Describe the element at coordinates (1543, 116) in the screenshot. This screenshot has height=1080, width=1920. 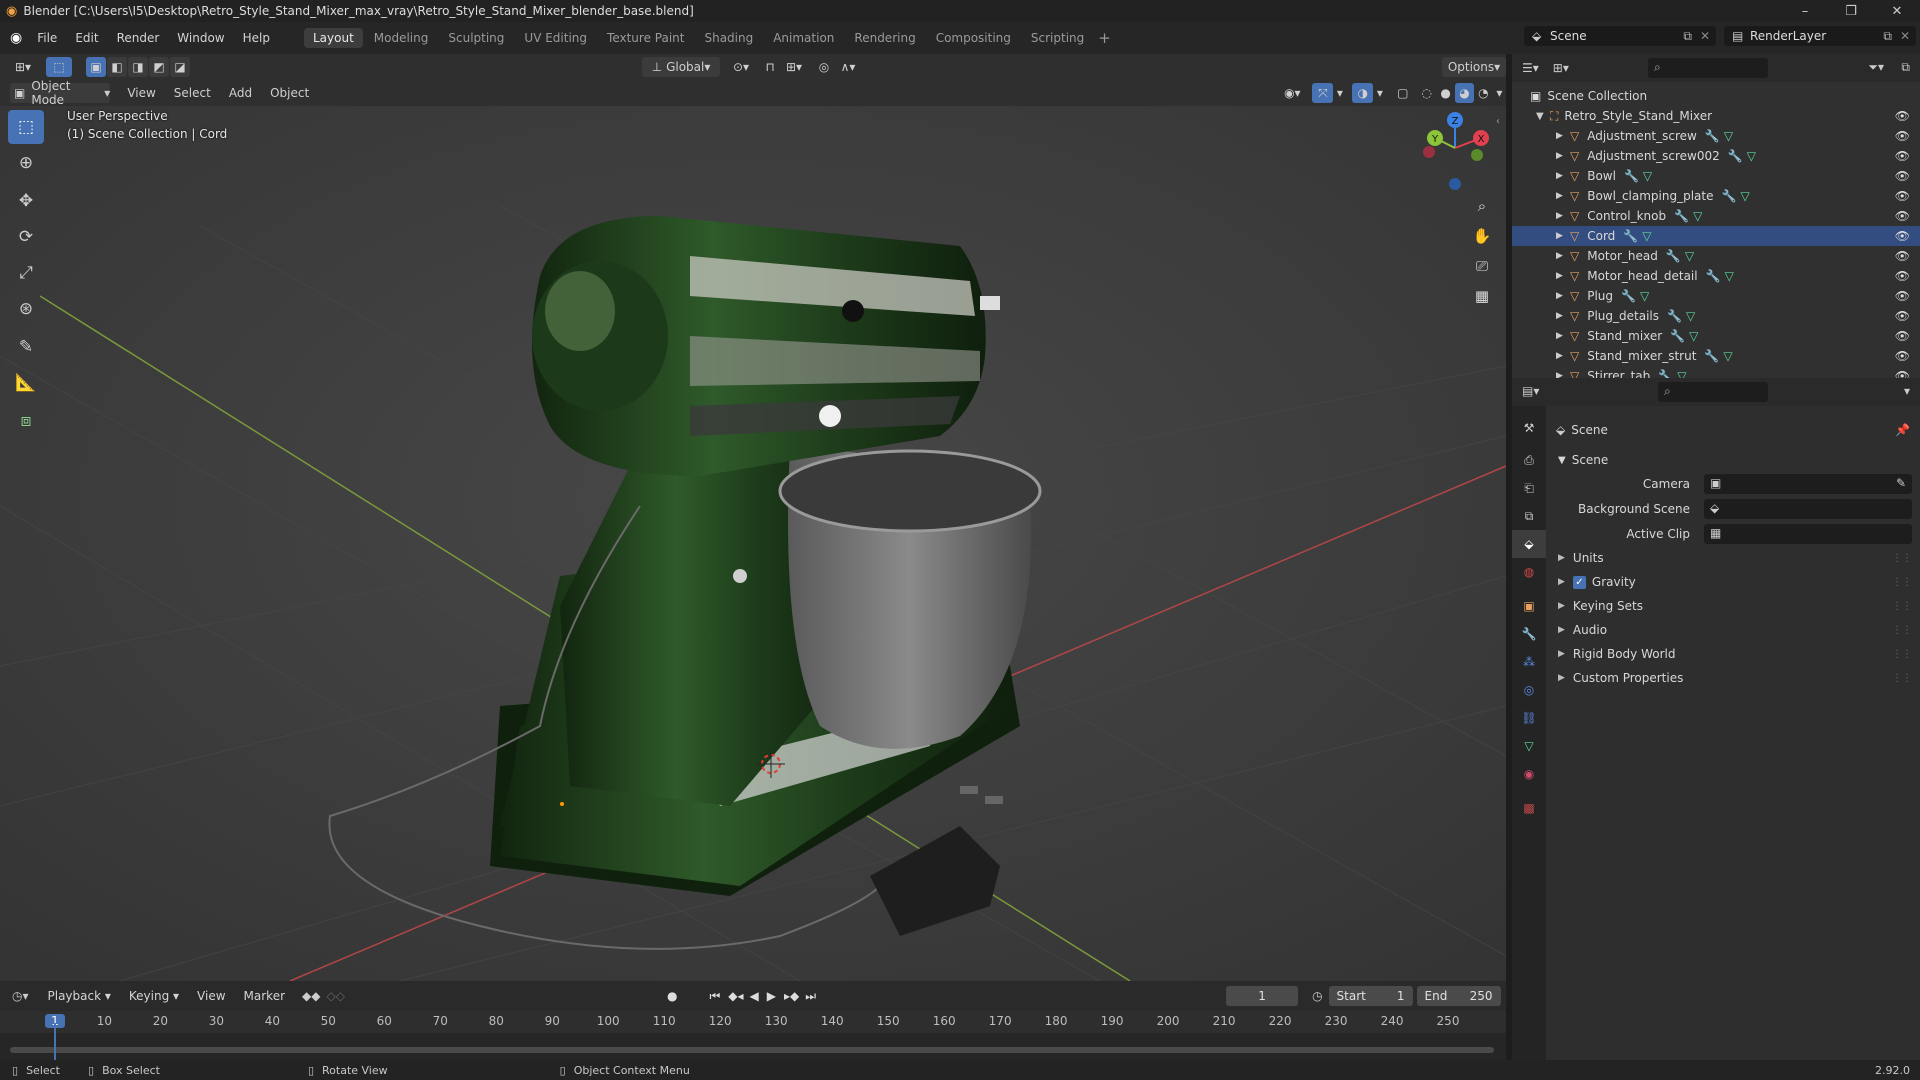
I see `expand-arrow-icon: ▼` at that location.